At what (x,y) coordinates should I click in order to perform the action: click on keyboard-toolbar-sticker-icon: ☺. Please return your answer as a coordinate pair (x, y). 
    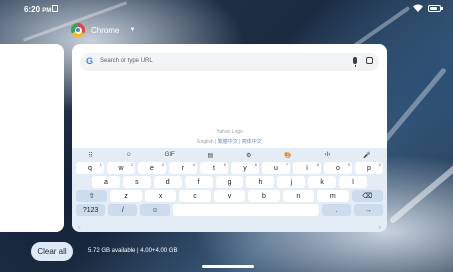
    Looking at the image, I should click on (129, 155).